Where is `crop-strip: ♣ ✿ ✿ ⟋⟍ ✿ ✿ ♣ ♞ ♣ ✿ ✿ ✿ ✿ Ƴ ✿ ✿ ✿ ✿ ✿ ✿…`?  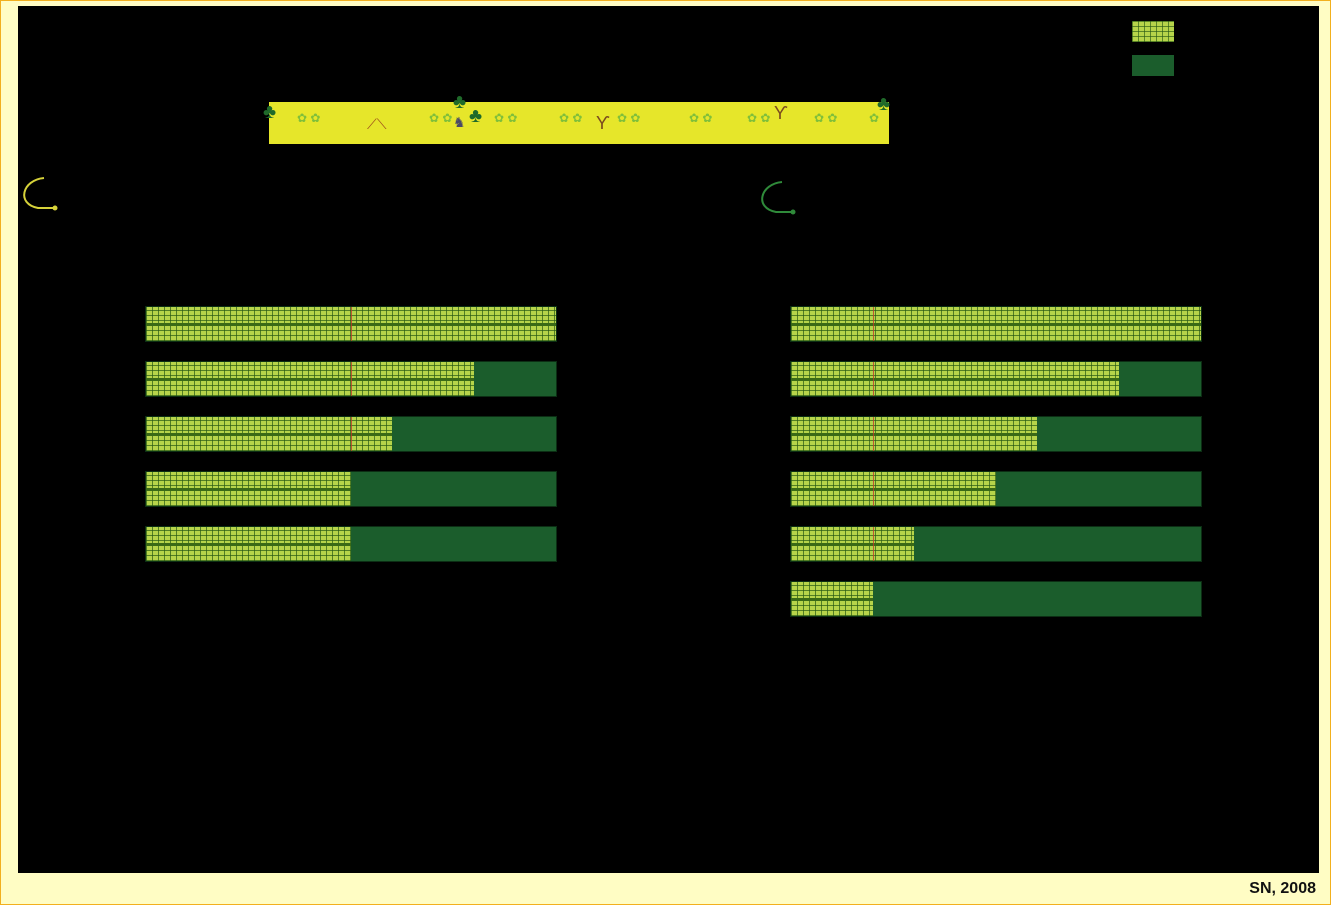 crop-strip: ♣ ✿ ✿ ⟋⟍ ✿ ✿ ♣ ♞ ♣ ✿ ✿ ✿ ✿ Ƴ ✿ ✿ ✿ ✿ ✿ ✿… is located at coordinates (576, 118).